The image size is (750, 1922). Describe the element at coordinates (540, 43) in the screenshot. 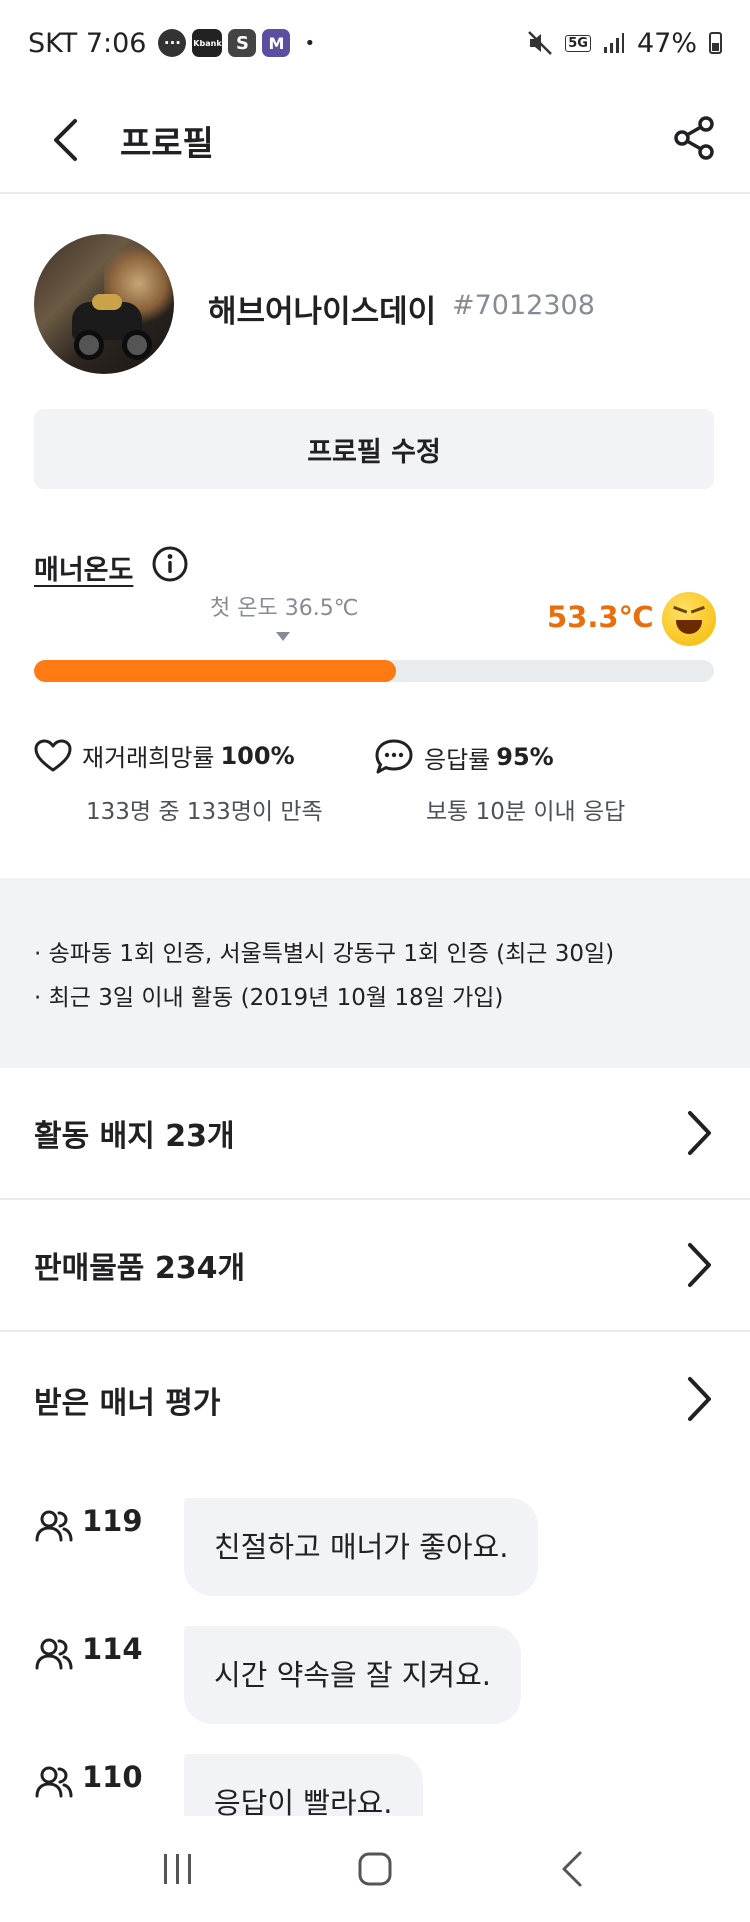

I see `mute-icon` at that location.